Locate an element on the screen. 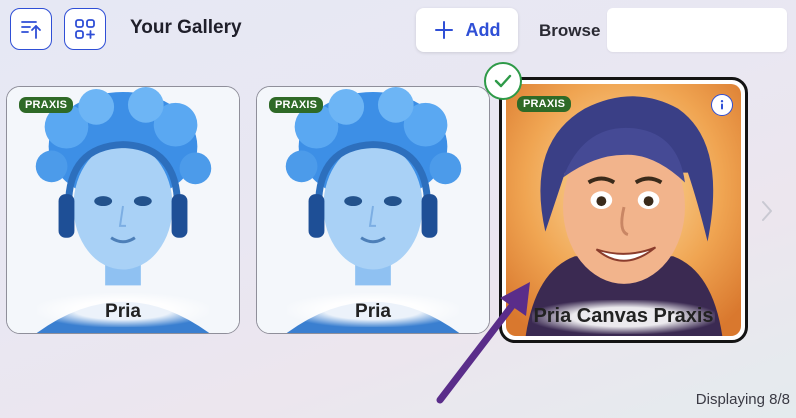 This screenshot has height=418, width=796. annotation-arrow-icon is located at coordinates (483, 343).